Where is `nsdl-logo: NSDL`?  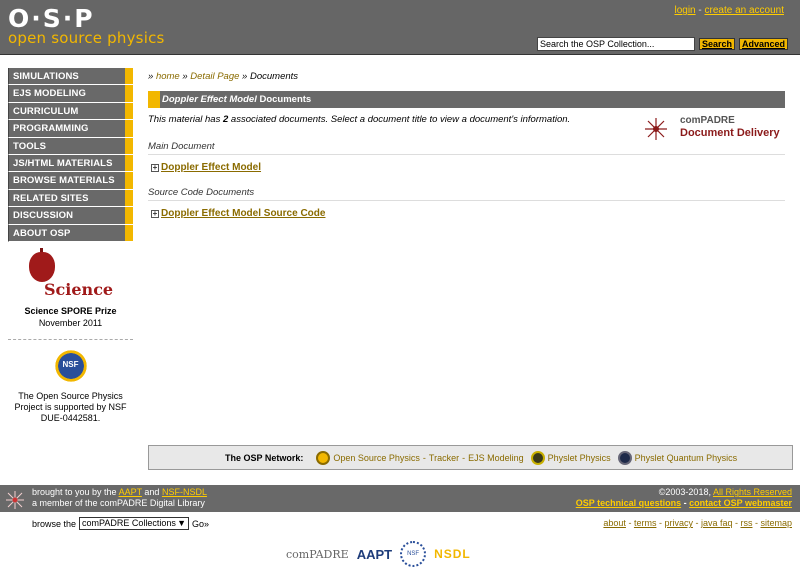 nsdl-logo: NSDL is located at coordinates (452, 554).